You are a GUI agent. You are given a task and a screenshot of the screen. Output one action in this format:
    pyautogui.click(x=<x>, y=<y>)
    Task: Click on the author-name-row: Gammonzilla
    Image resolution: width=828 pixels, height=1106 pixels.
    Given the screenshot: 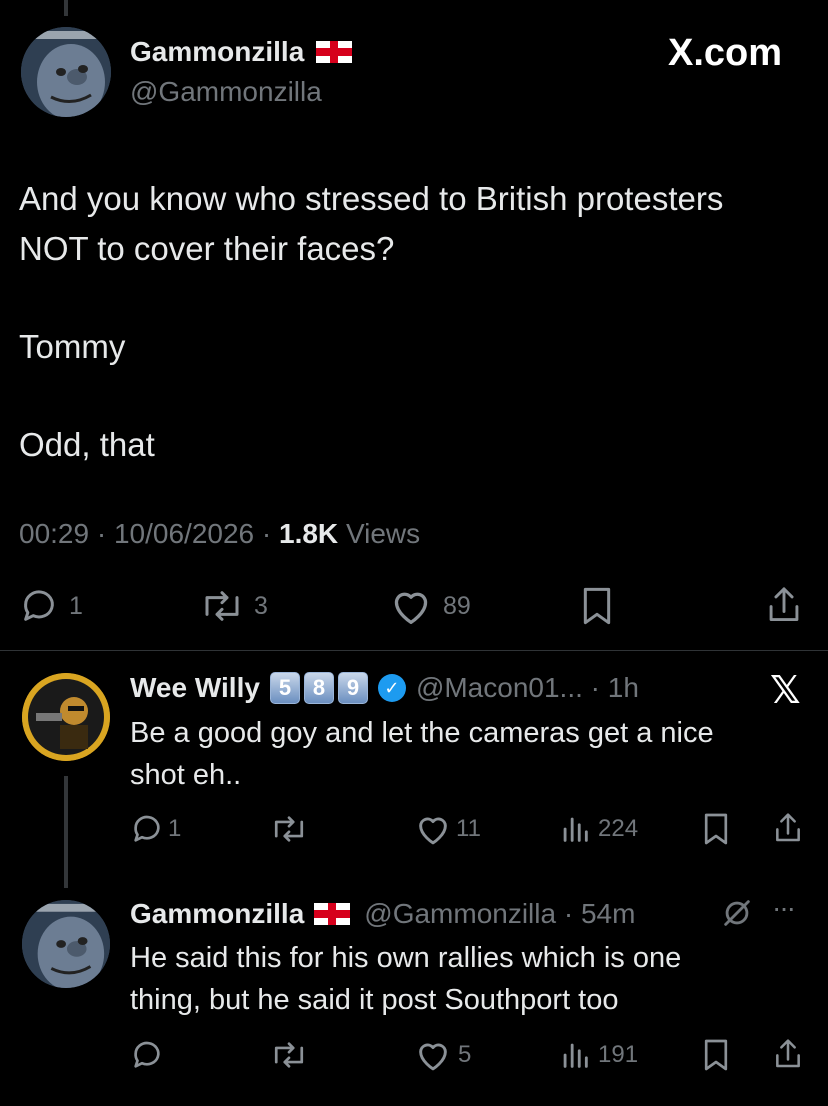 What is the action you would take?
    pyautogui.click(x=241, y=52)
    